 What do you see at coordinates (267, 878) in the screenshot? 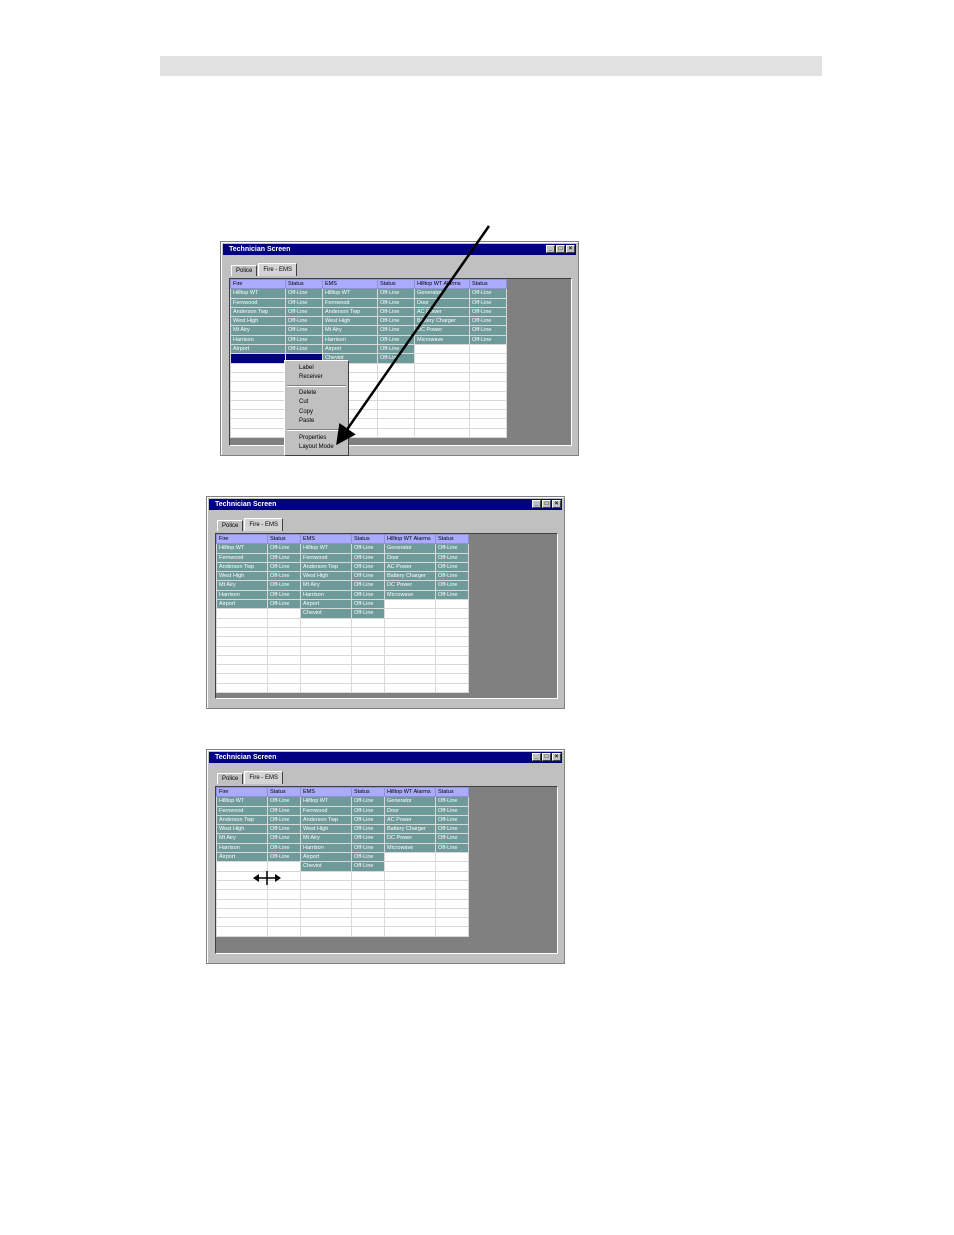
I see `column-resize-cursor-icon` at bounding box center [267, 878].